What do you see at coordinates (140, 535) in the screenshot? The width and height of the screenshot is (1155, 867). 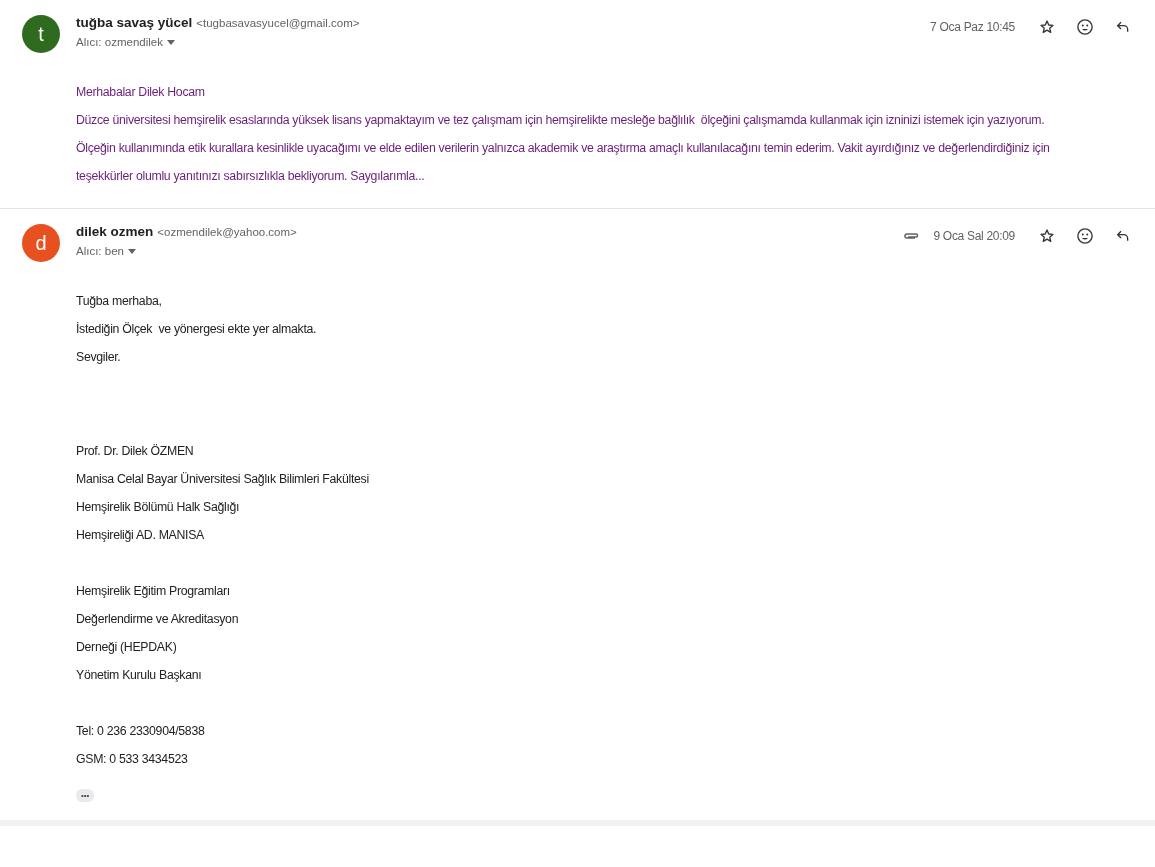 I see `signature-text: Hemşireliği AD. MANISA` at bounding box center [140, 535].